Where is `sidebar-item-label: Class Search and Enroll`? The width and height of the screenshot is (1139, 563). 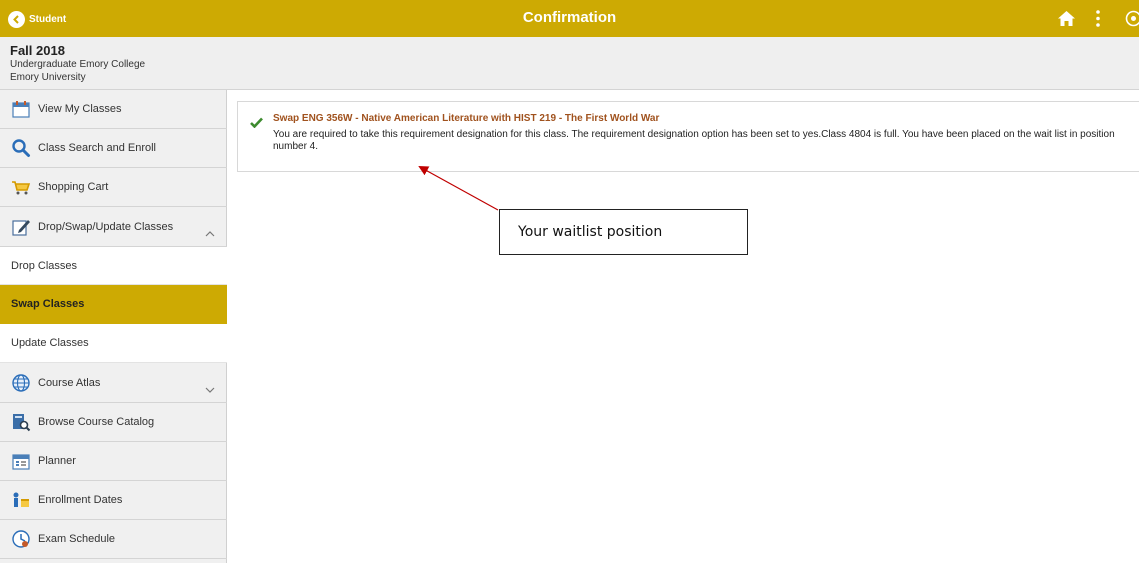 sidebar-item-label: Class Search and Enroll is located at coordinates (97, 148).